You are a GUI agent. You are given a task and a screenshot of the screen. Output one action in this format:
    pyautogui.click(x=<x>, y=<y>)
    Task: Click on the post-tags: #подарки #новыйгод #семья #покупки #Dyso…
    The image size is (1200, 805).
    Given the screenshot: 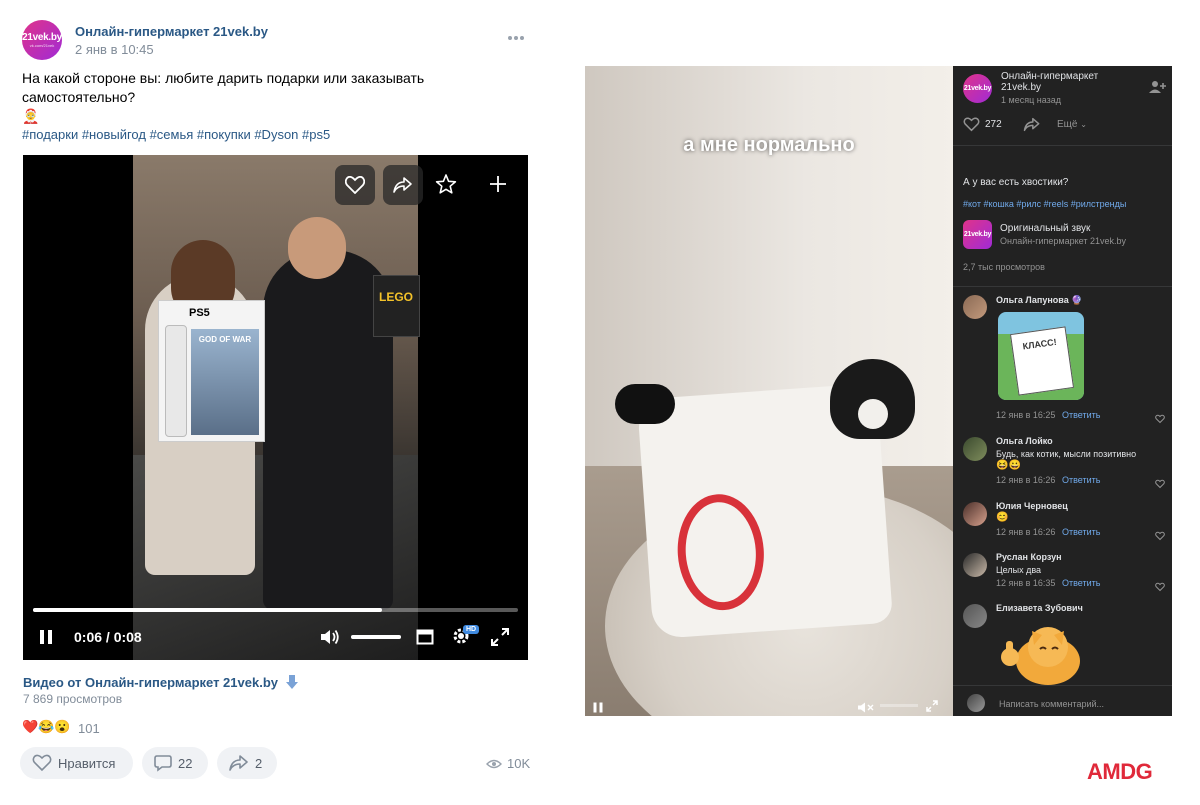 What is the action you would take?
    pyautogui.click(x=176, y=134)
    